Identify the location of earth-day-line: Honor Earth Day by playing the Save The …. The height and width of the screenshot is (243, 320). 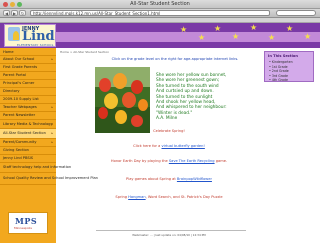
(169, 161).